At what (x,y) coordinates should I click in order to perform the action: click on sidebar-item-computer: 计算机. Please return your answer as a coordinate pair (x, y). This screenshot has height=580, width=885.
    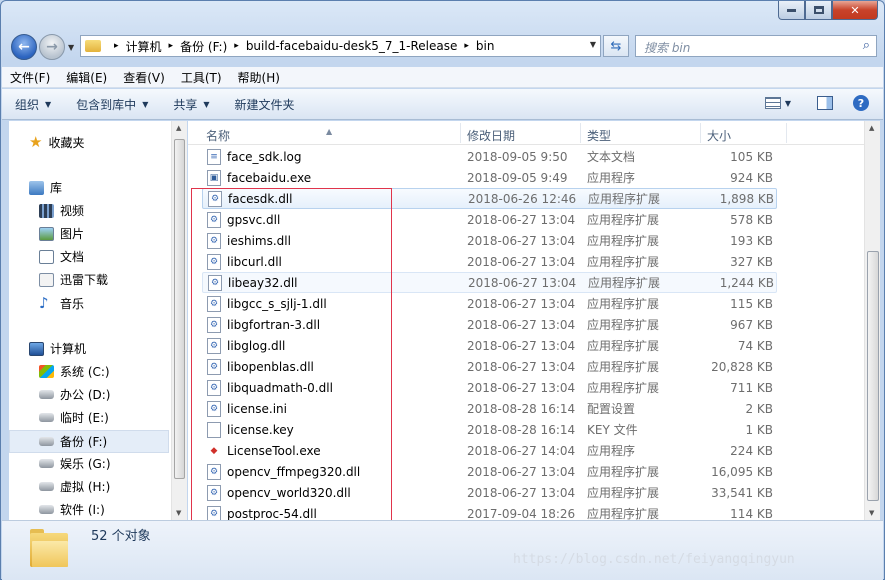
    Looking at the image, I should click on (57, 348).